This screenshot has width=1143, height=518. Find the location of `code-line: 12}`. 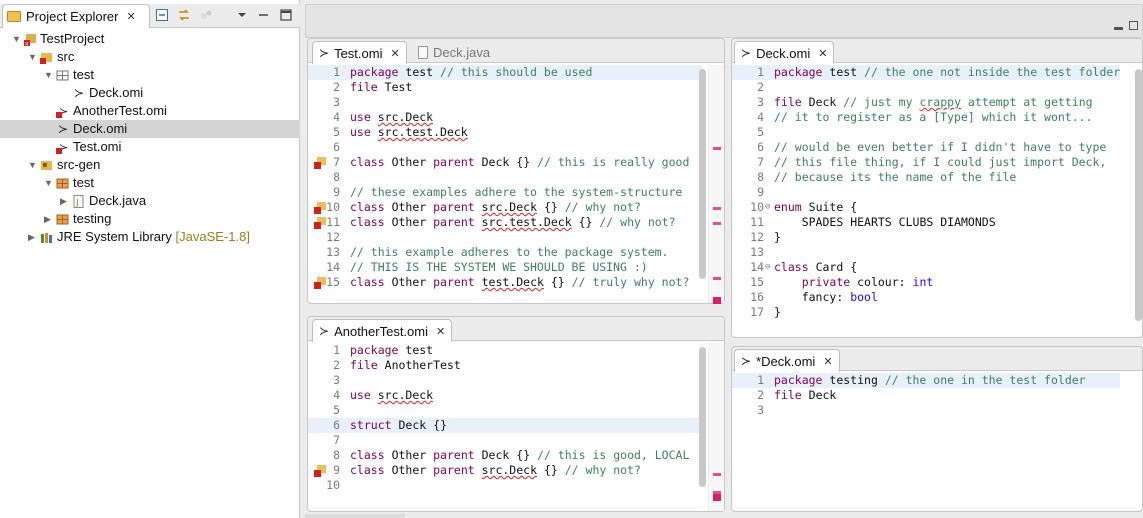

code-line: 12} is located at coordinates (926, 237).